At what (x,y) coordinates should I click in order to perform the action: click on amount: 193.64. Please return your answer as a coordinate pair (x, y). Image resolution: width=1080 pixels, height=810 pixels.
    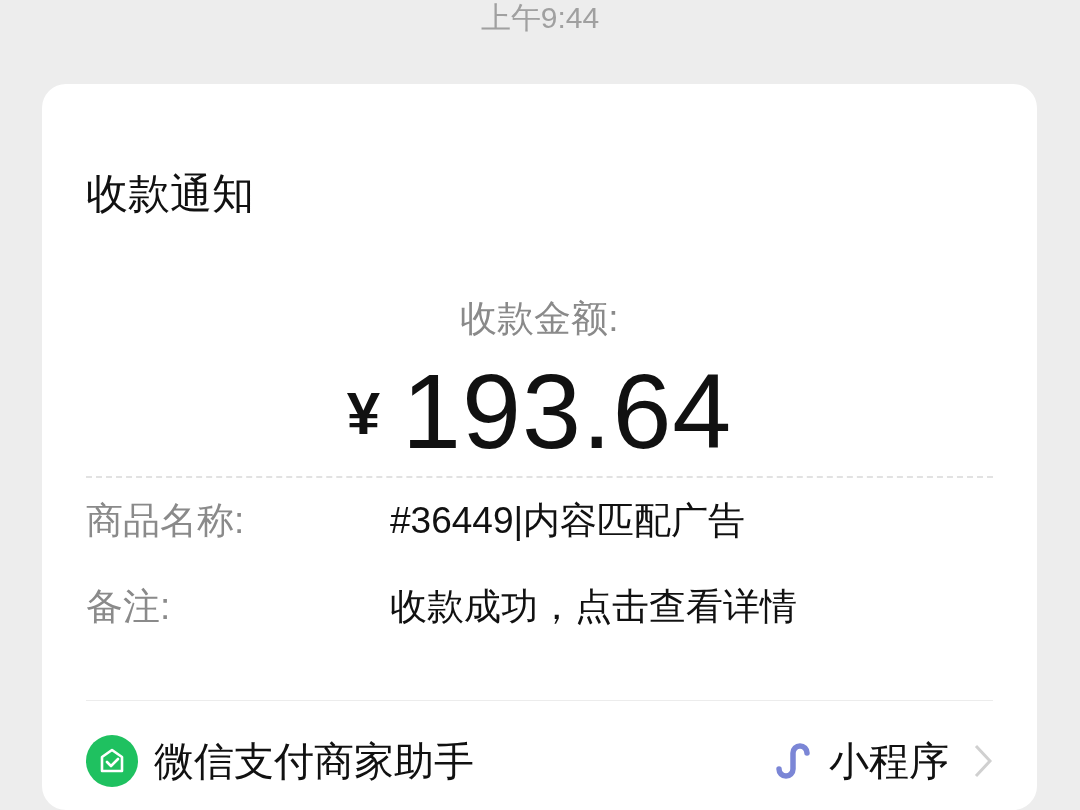
    Looking at the image, I should click on (567, 411).